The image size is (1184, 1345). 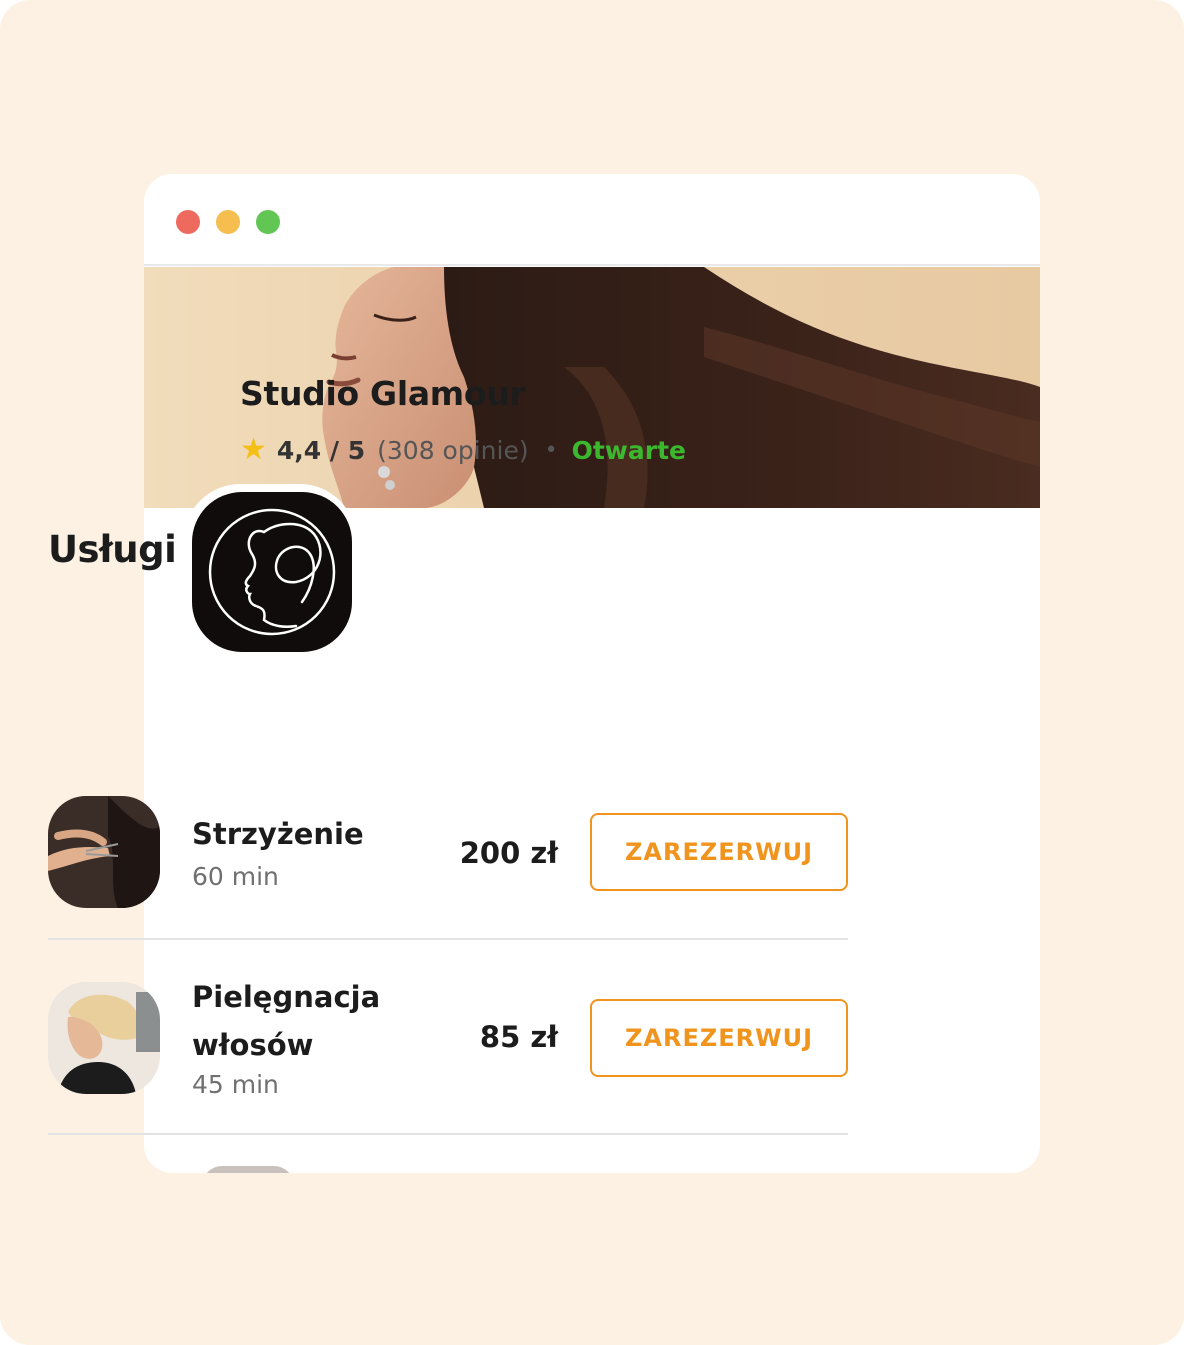 What do you see at coordinates (278, 834) in the screenshot?
I see `service-name: Strzyżenie` at bounding box center [278, 834].